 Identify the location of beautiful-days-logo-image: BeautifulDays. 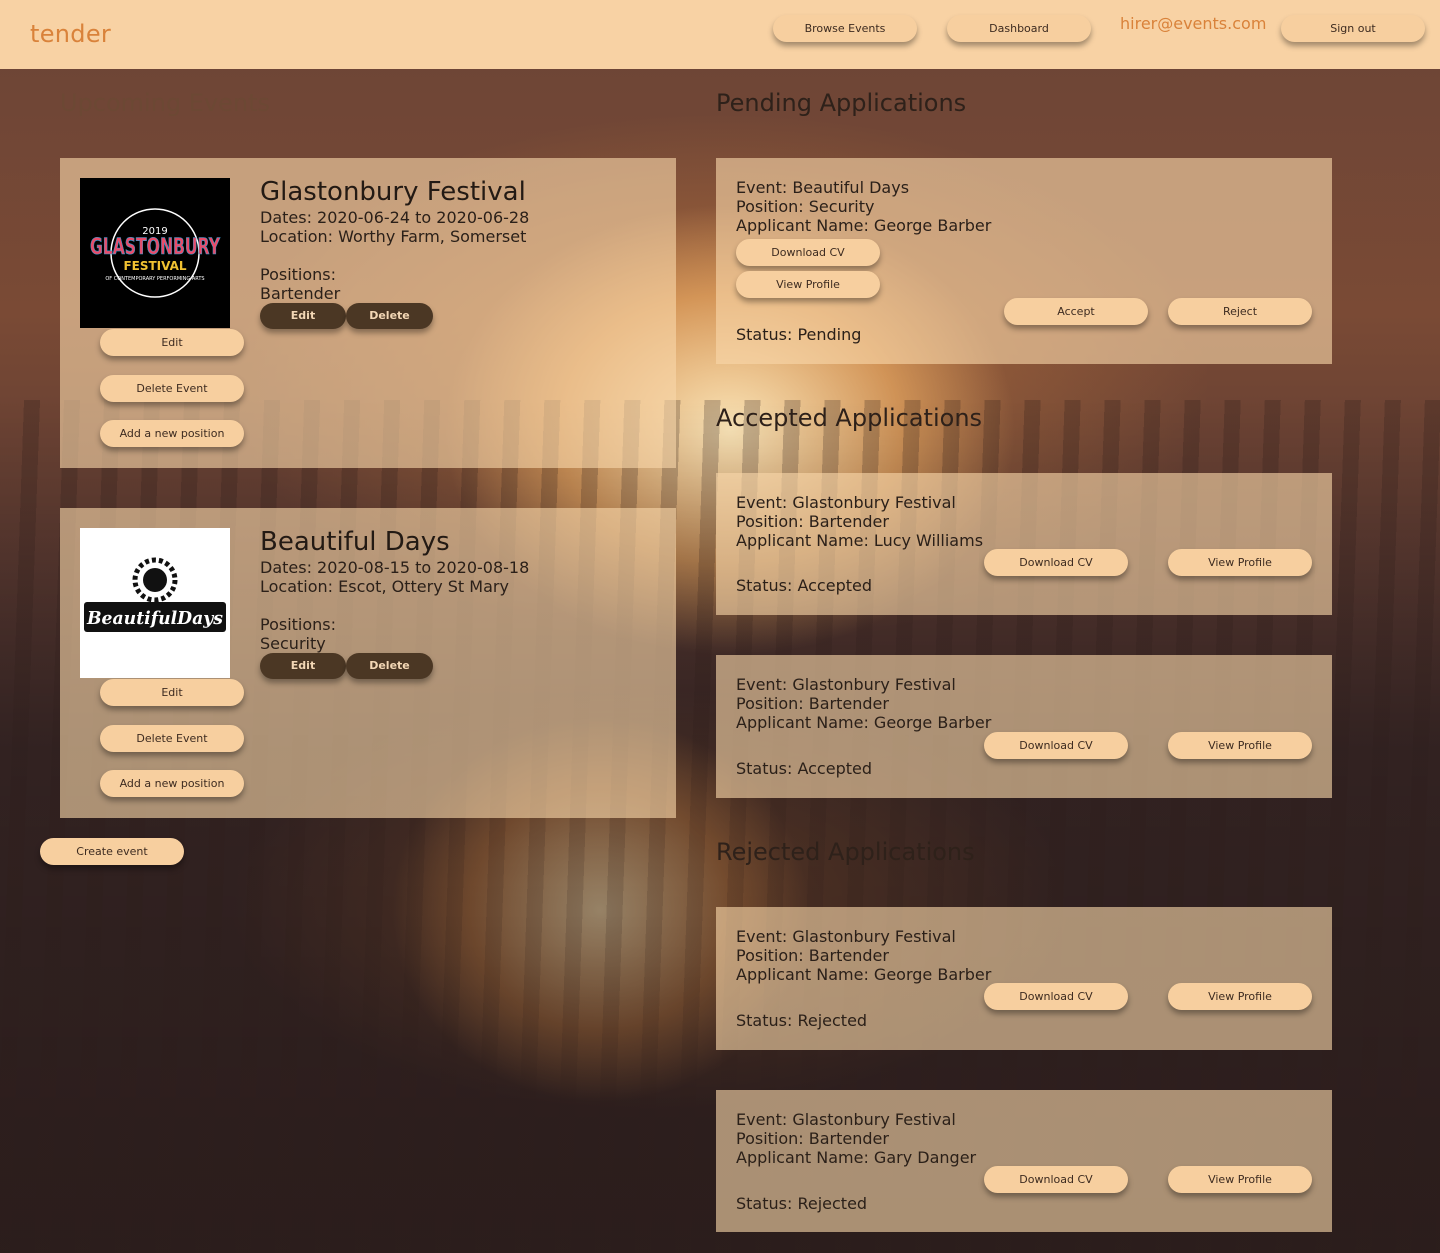
(155, 603).